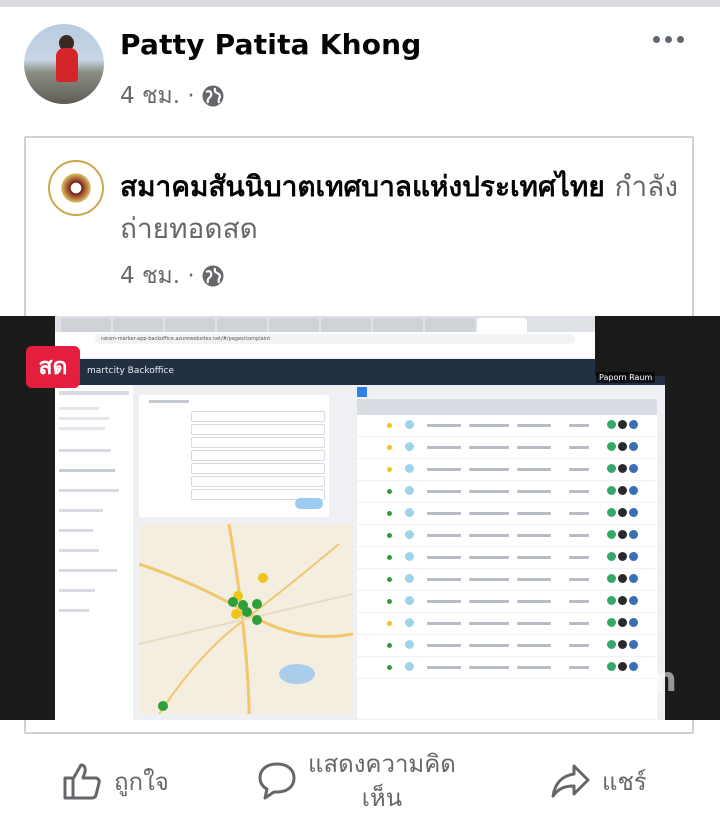  What do you see at coordinates (627, 680) in the screenshot?
I see `zoom-watermark: zoom` at bounding box center [627, 680].